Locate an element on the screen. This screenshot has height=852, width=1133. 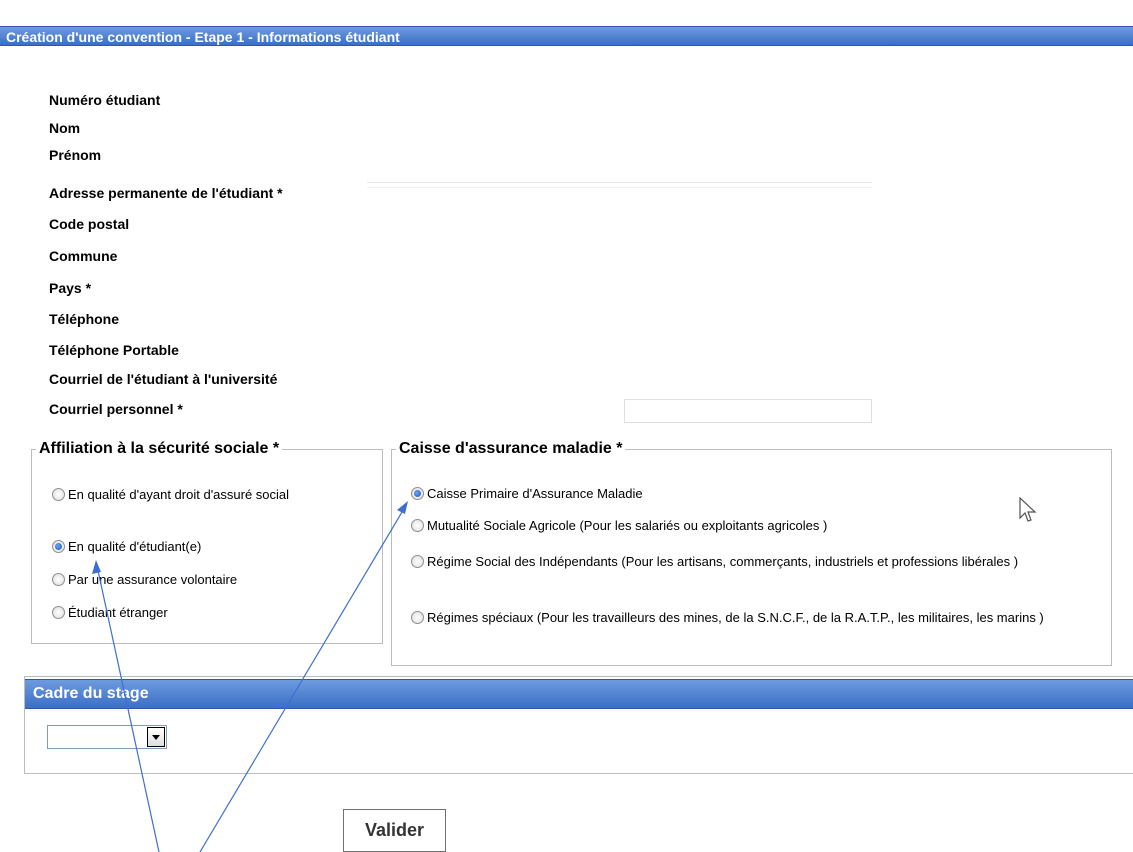
label-pays: Pays * is located at coordinates (70, 288).